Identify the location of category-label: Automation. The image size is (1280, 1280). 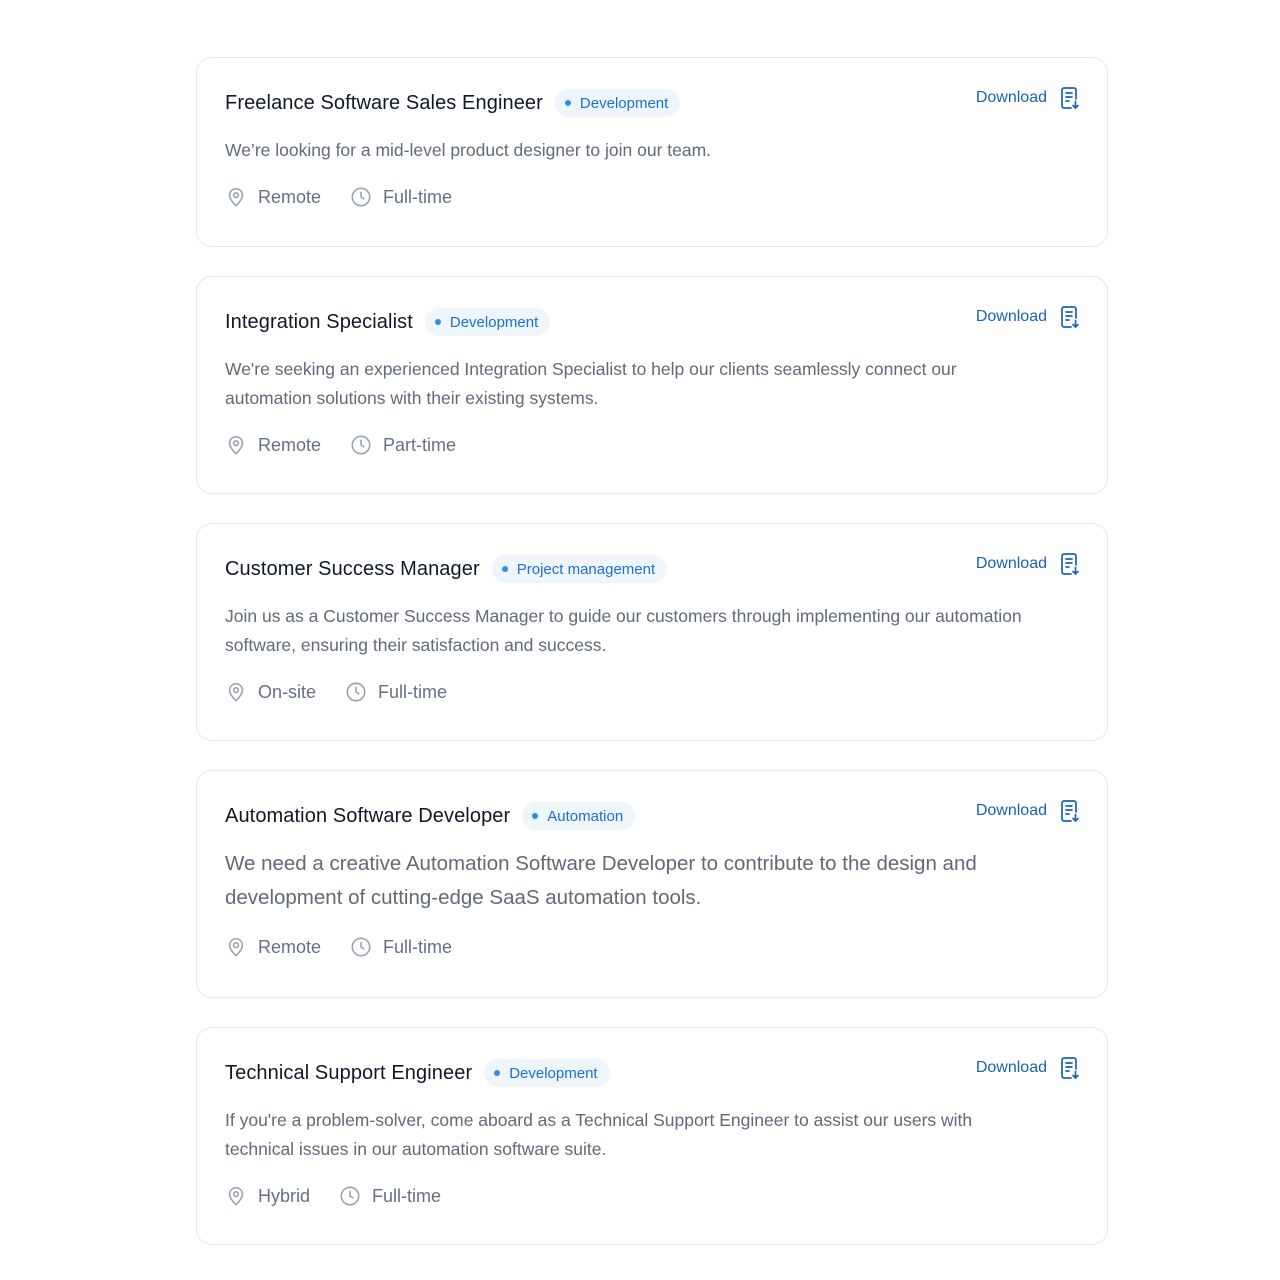
(585, 816).